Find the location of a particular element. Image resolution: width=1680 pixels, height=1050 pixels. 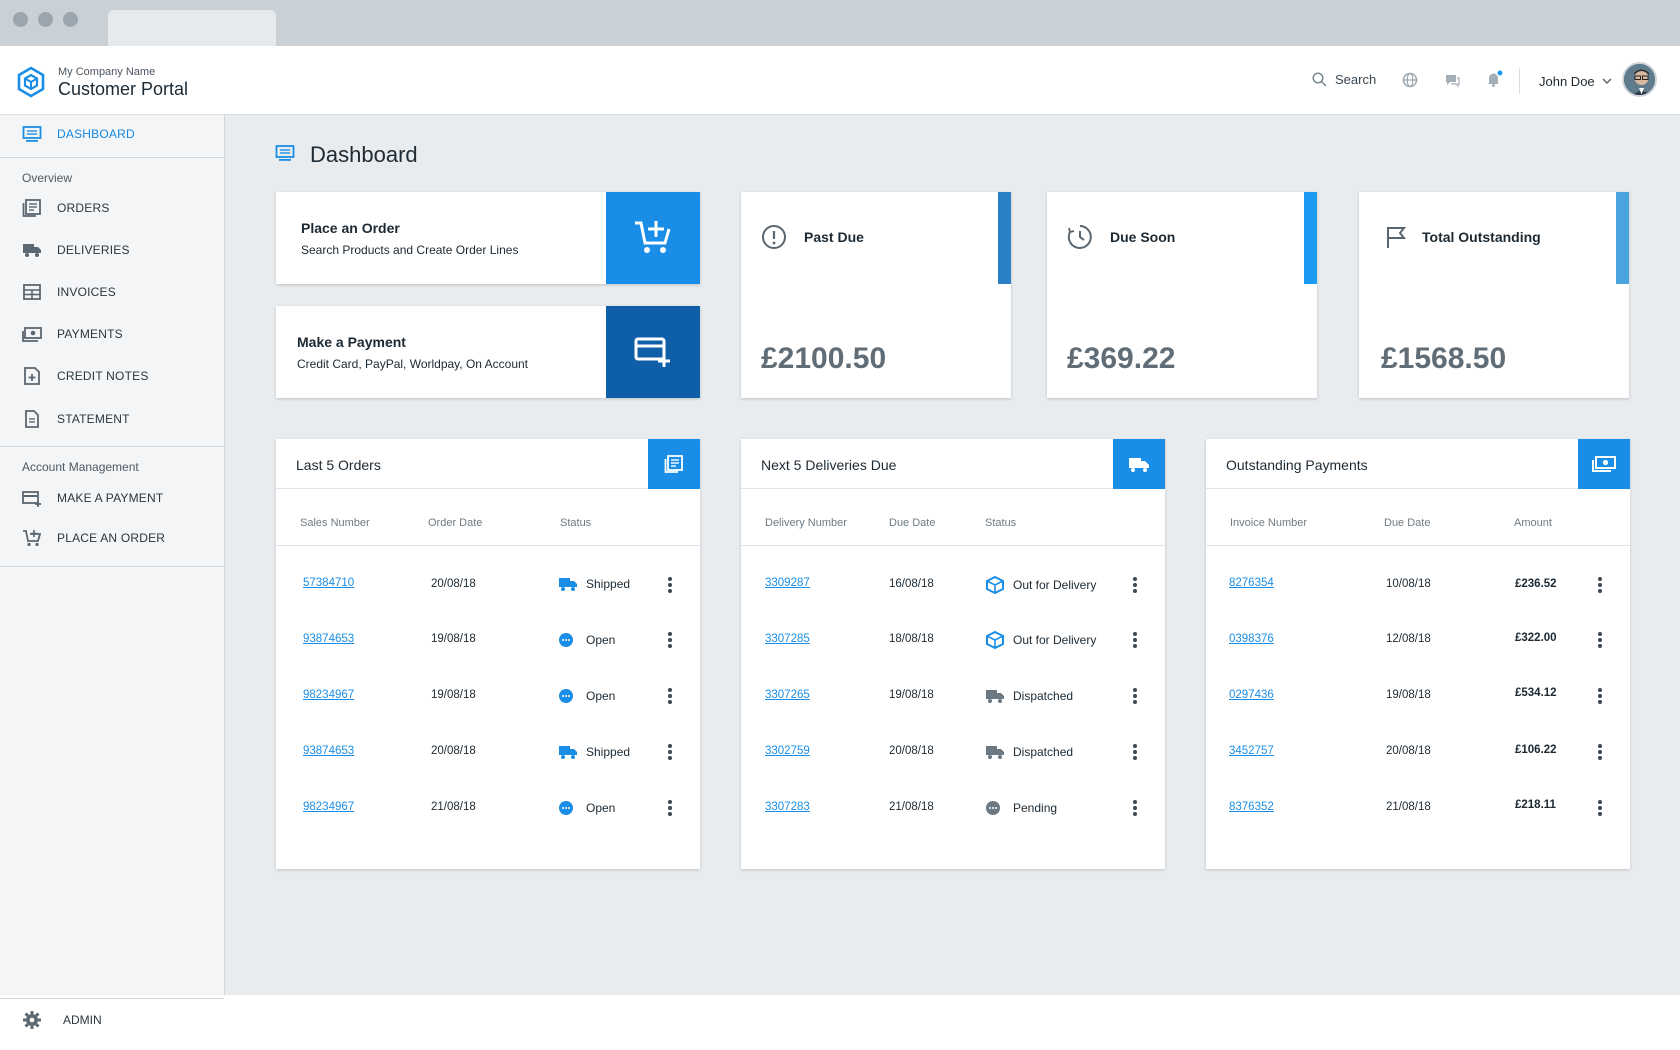

search-button: Search is located at coordinates (1344, 79).